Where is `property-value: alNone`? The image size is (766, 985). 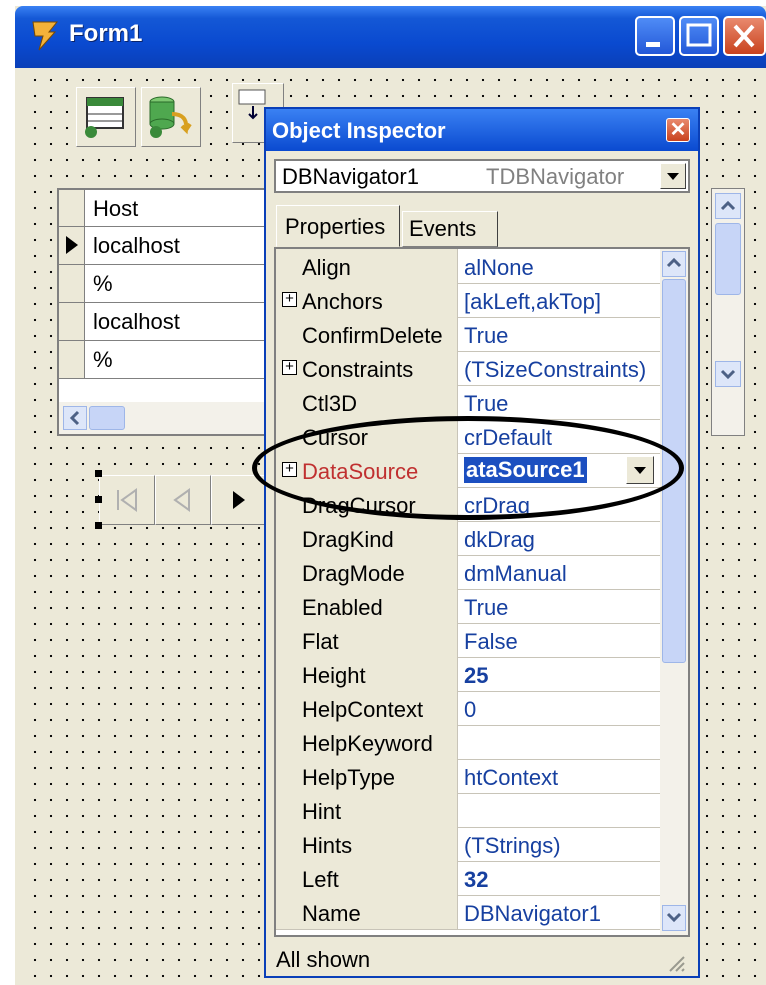
property-value: alNone is located at coordinates (499, 268).